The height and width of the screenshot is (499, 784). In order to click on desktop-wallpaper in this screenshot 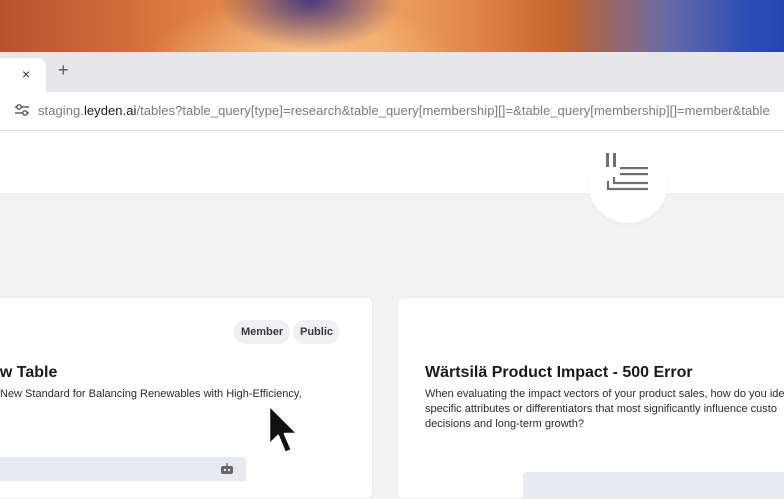, I will do `click(392, 26)`.